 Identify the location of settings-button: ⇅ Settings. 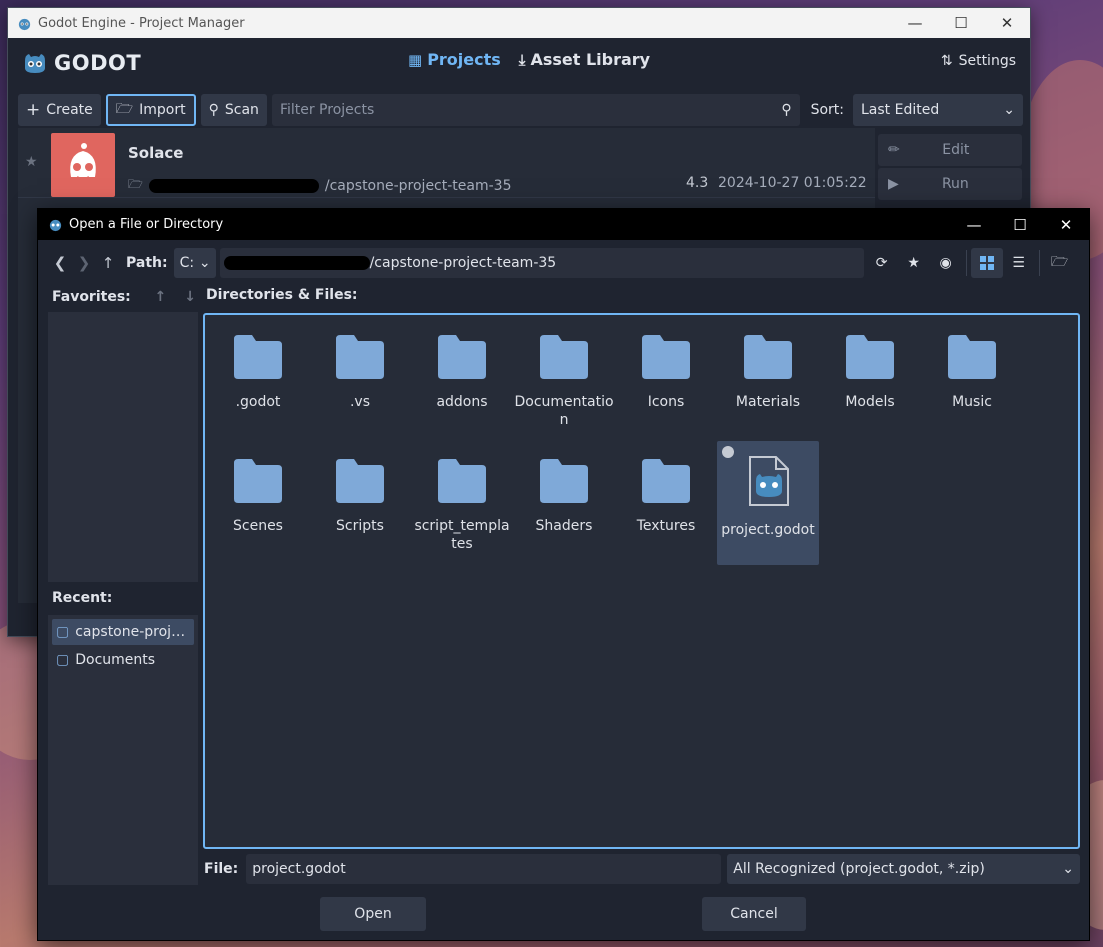
(978, 61).